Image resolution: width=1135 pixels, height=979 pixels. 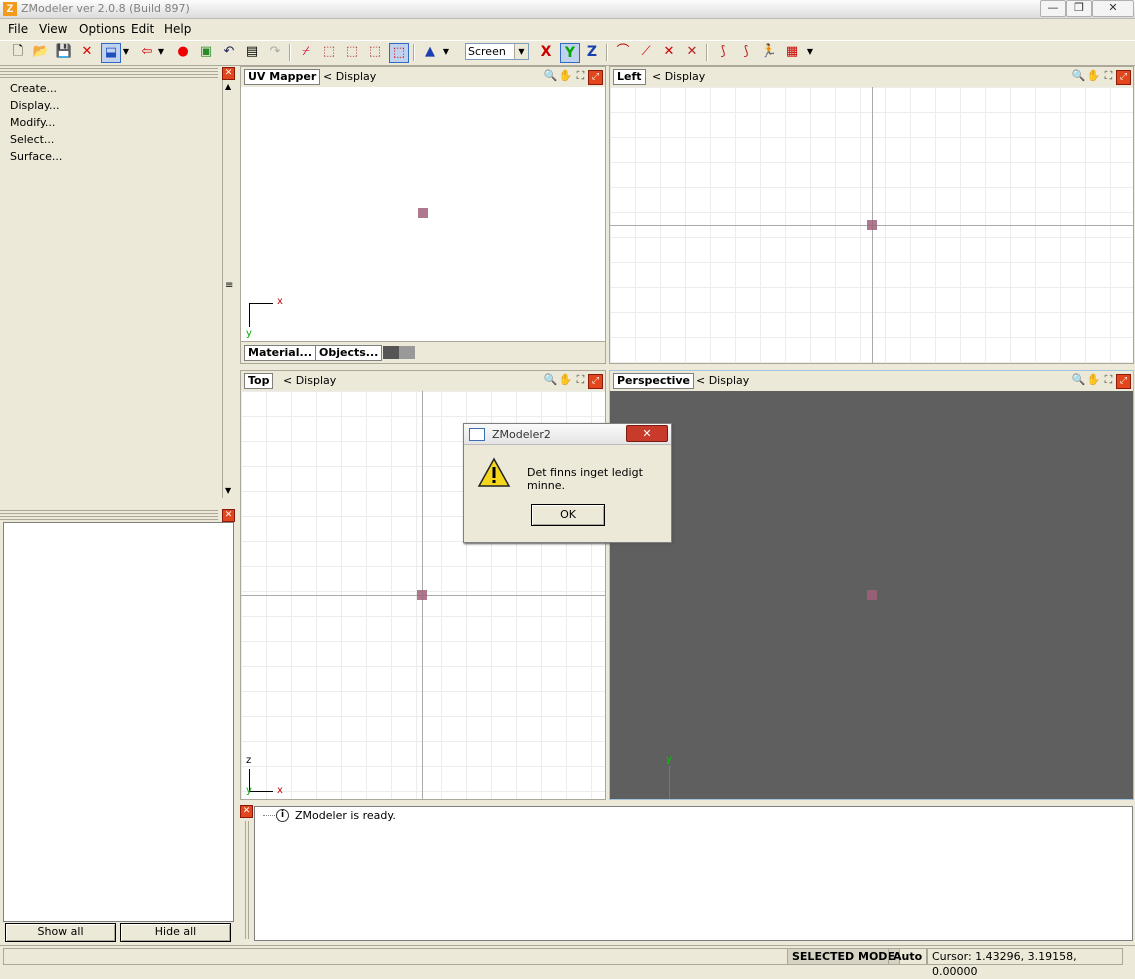 I want to click on viewport-name: Perspective, so click(x=654, y=381).